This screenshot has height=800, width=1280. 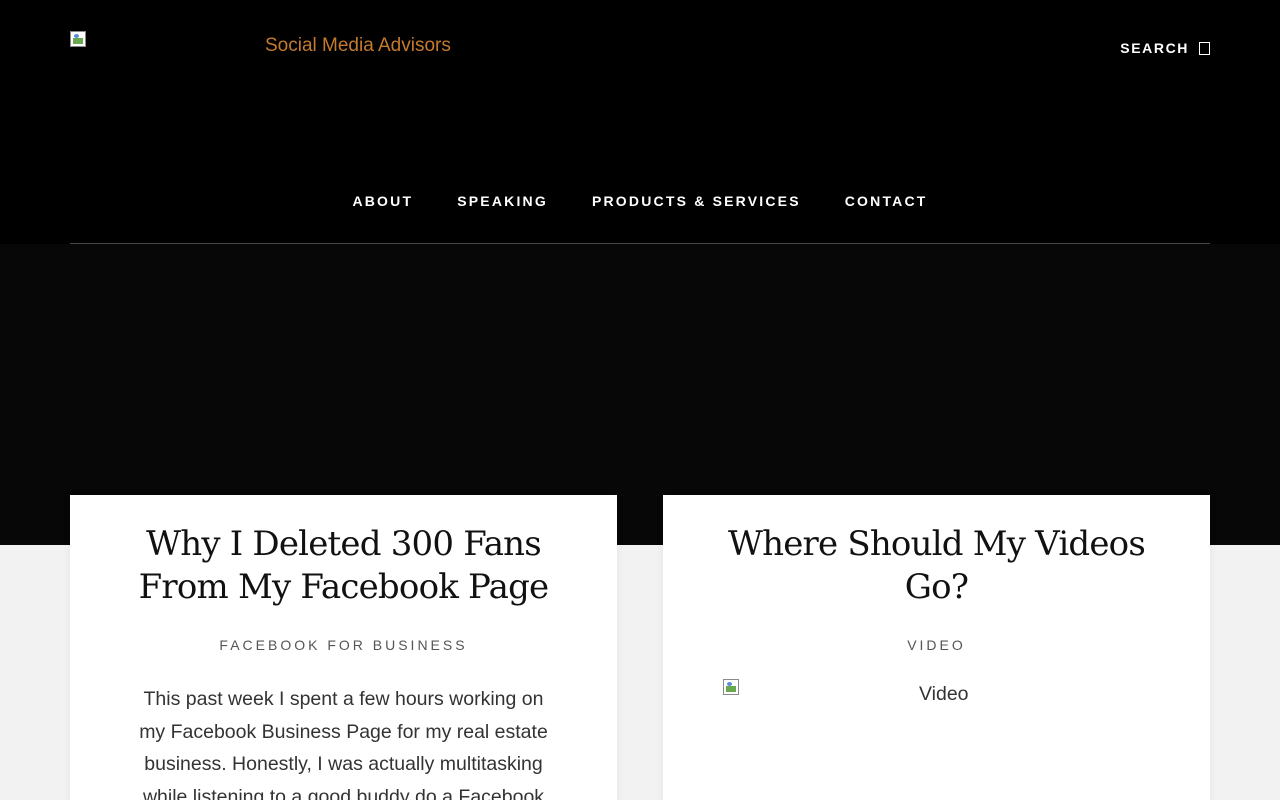 I want to click on image-alt-text: Video, so click(x=944, y=694).